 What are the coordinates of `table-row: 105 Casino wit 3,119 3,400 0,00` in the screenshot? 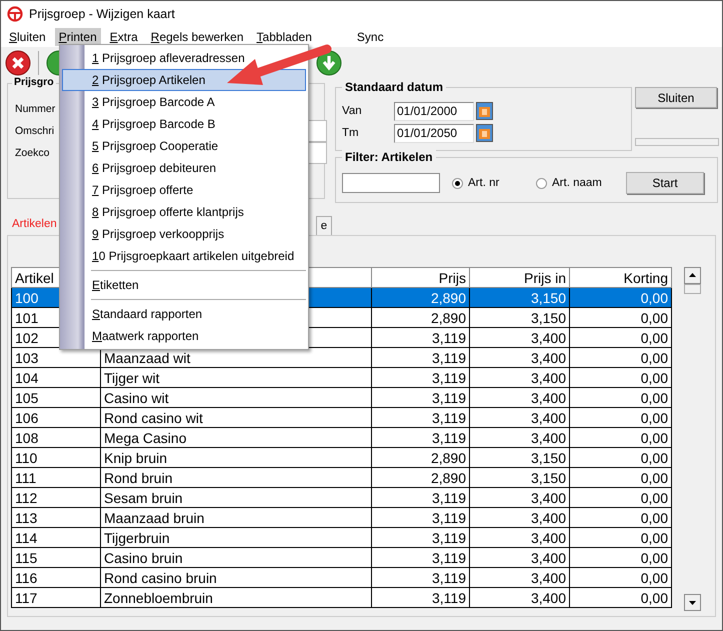 It's located at (342, 398).